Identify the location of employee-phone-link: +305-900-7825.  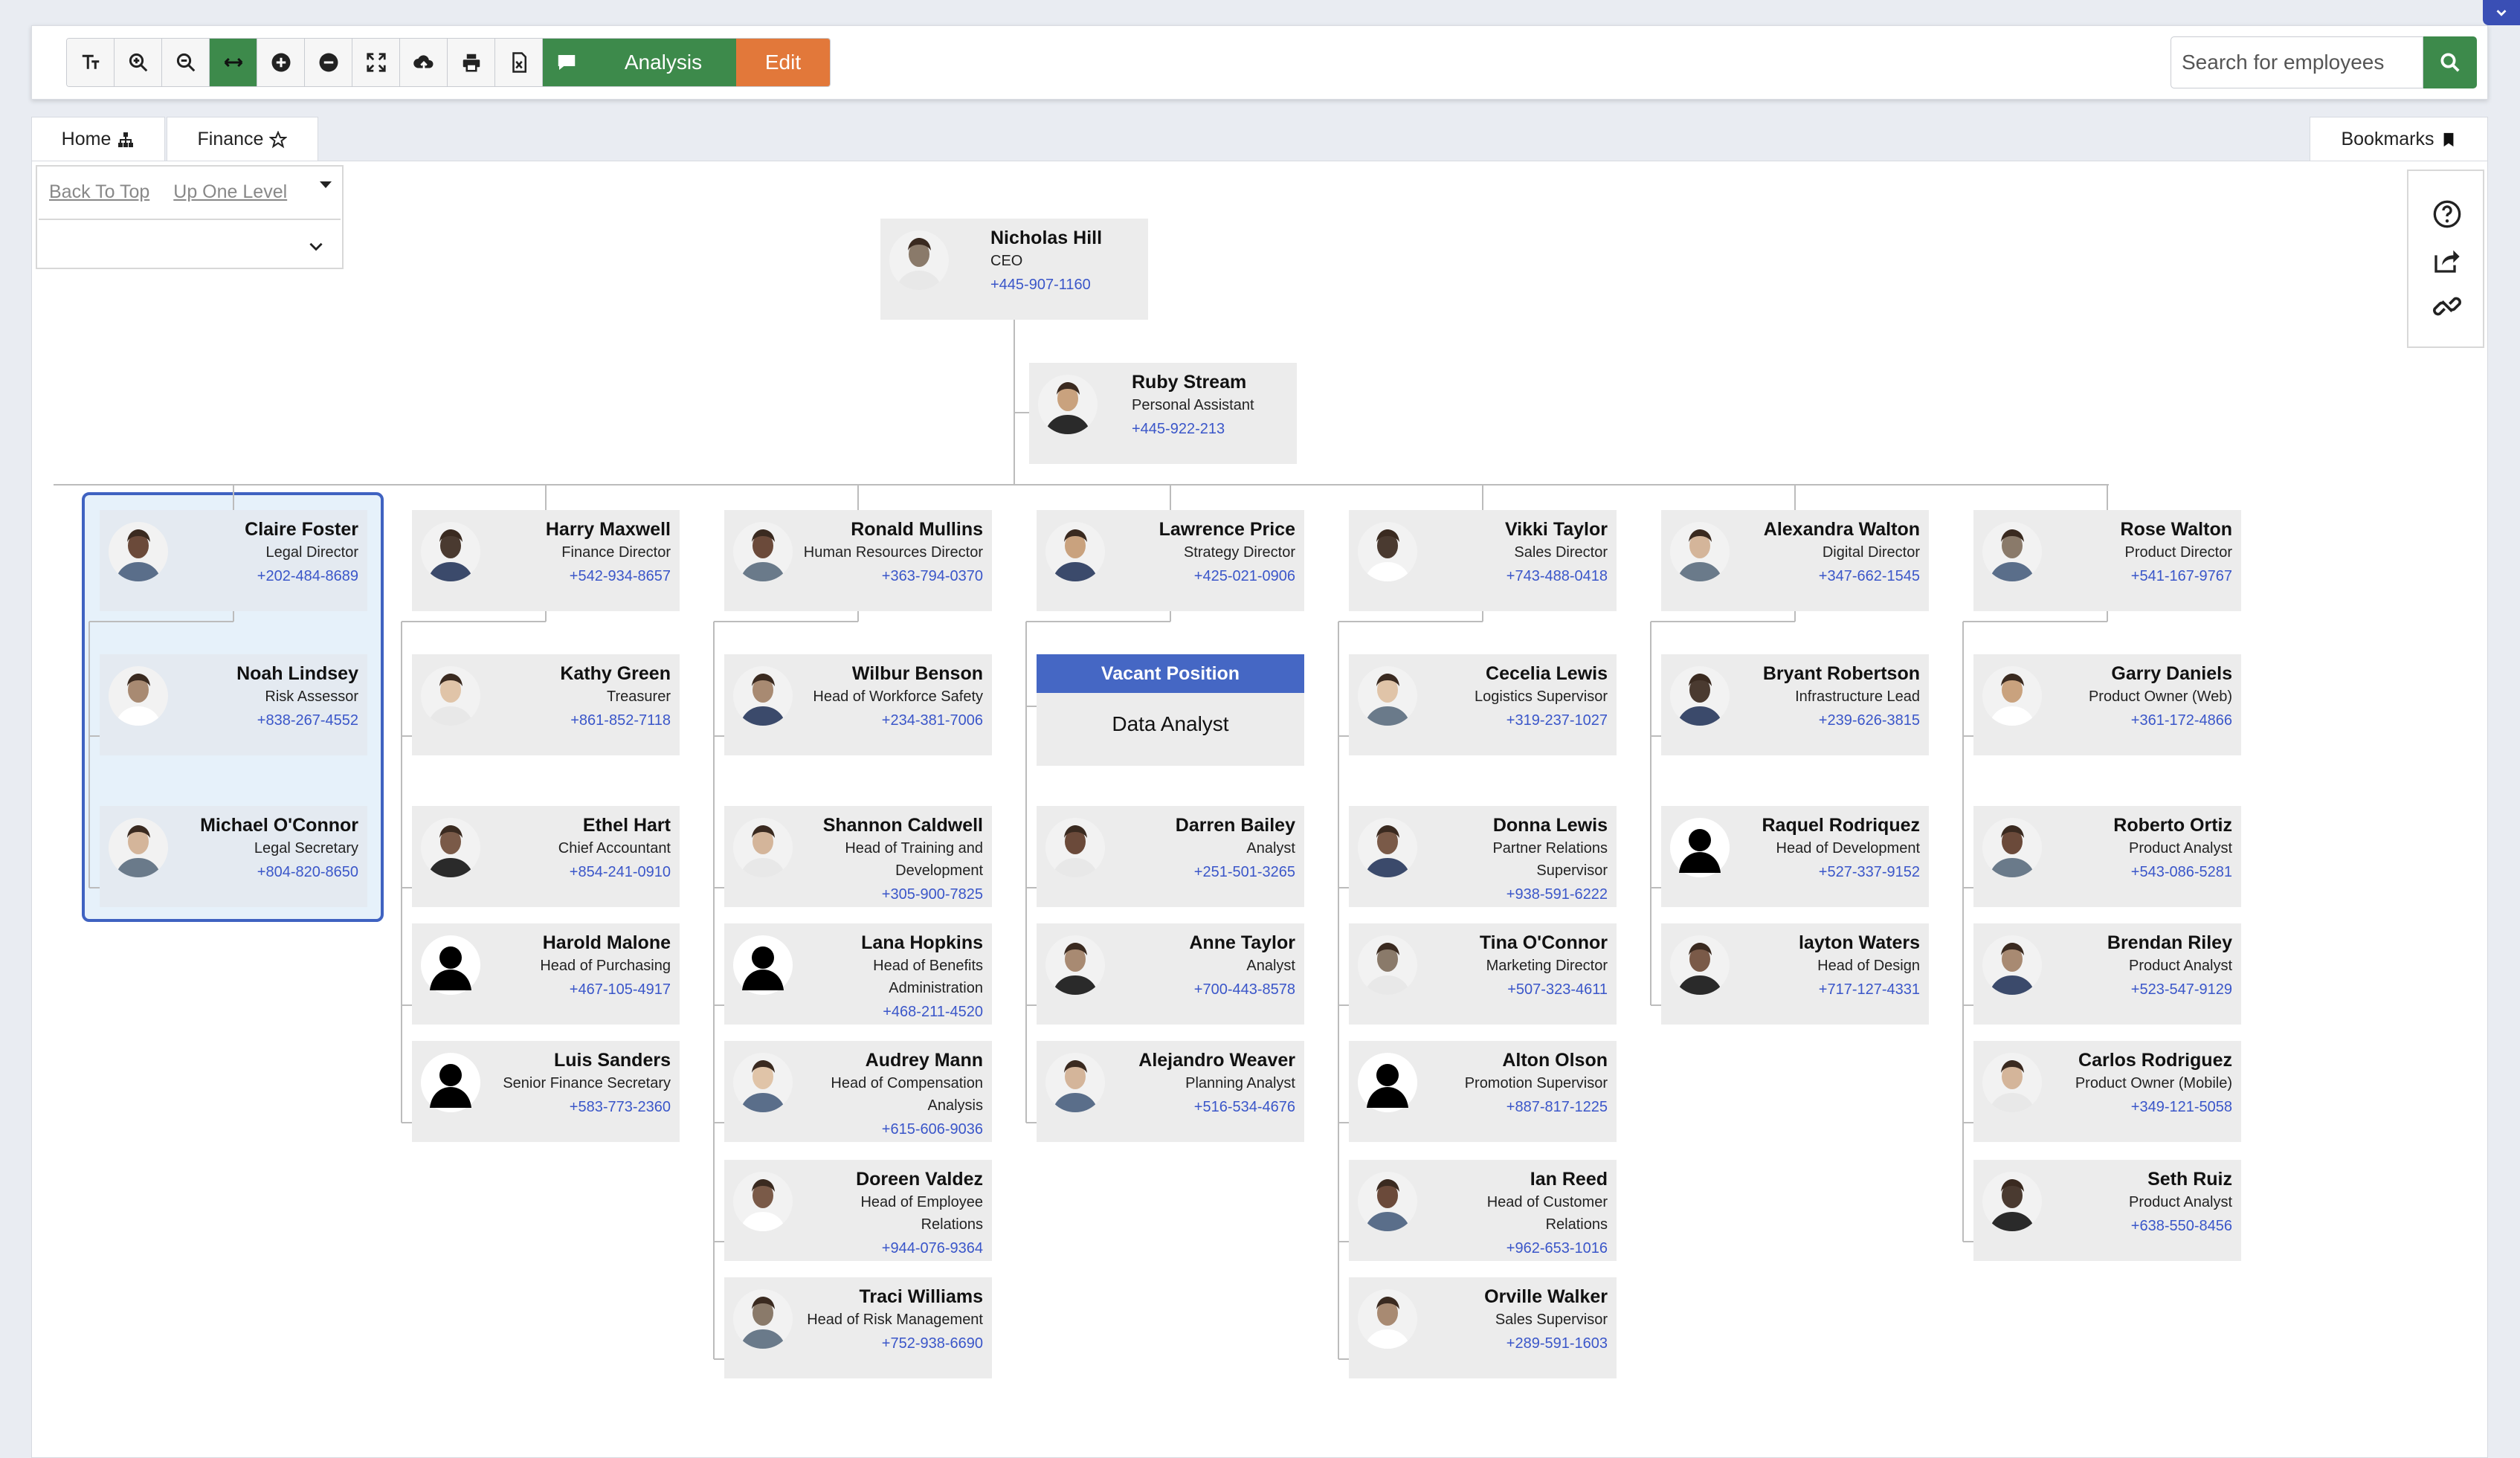
(890, 894).